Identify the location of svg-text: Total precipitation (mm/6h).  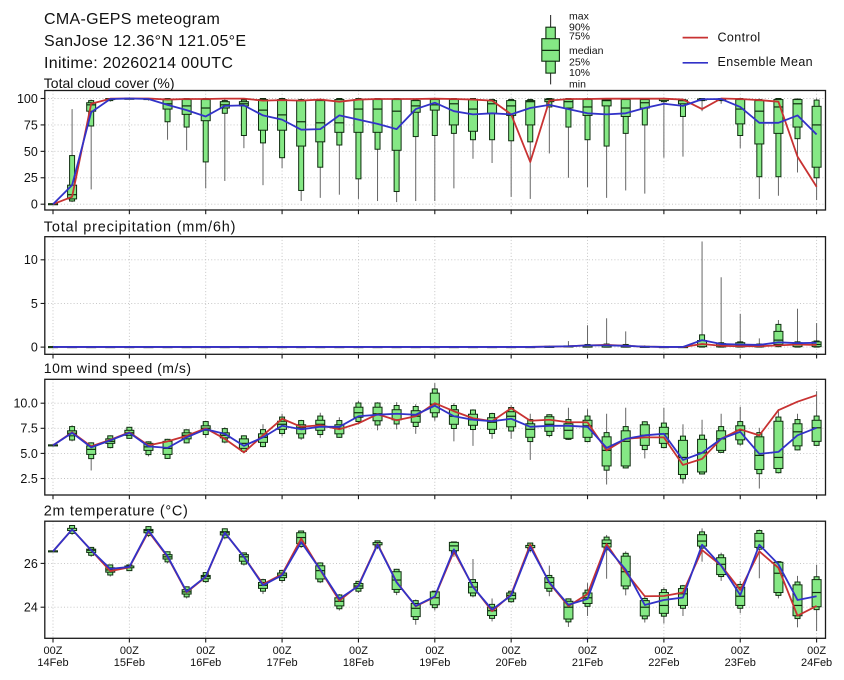
(140, 227).